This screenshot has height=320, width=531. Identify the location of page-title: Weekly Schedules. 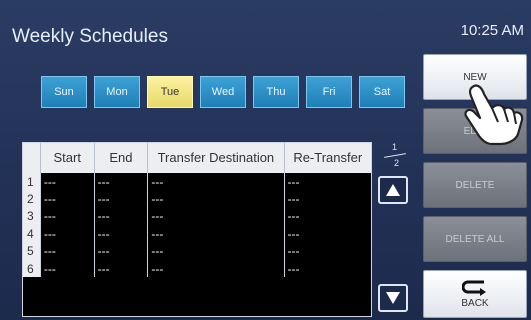
(90, 36).